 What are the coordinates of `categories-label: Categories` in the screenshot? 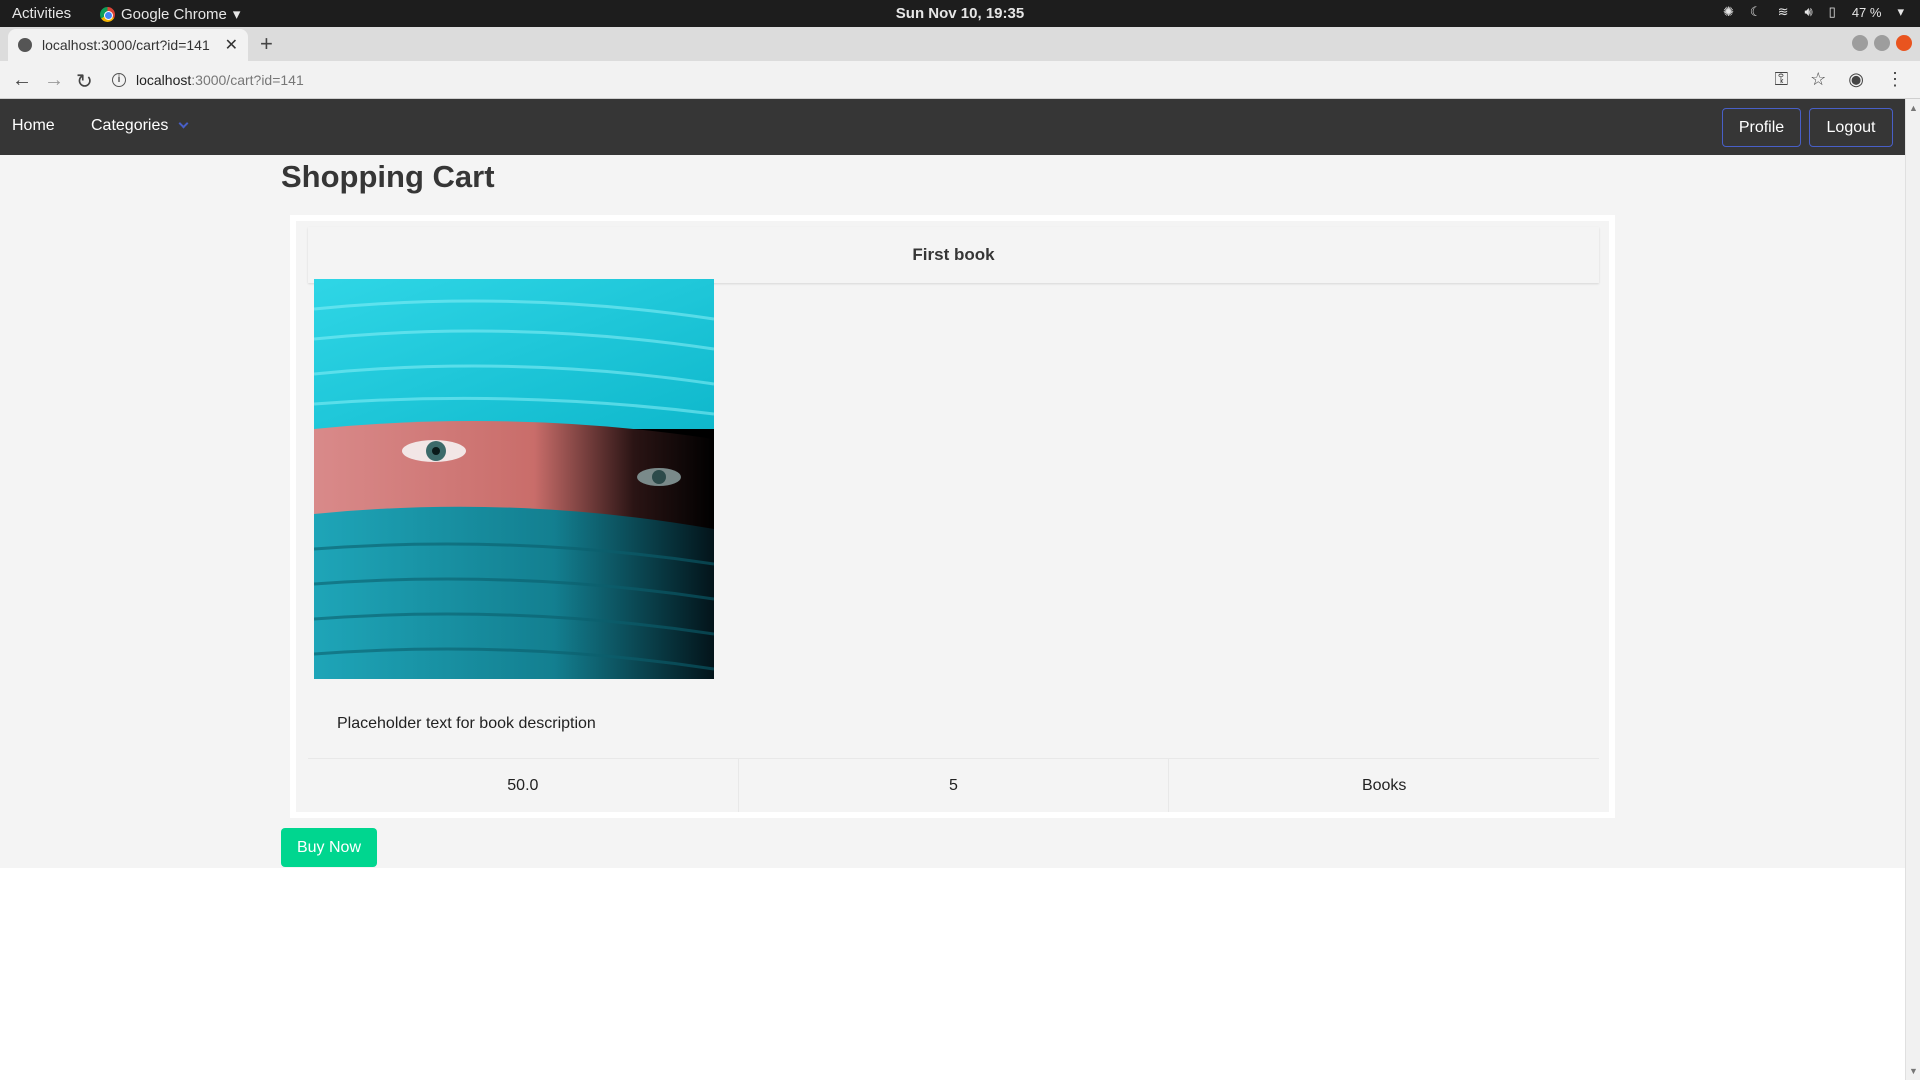 It's located at (130, 125).